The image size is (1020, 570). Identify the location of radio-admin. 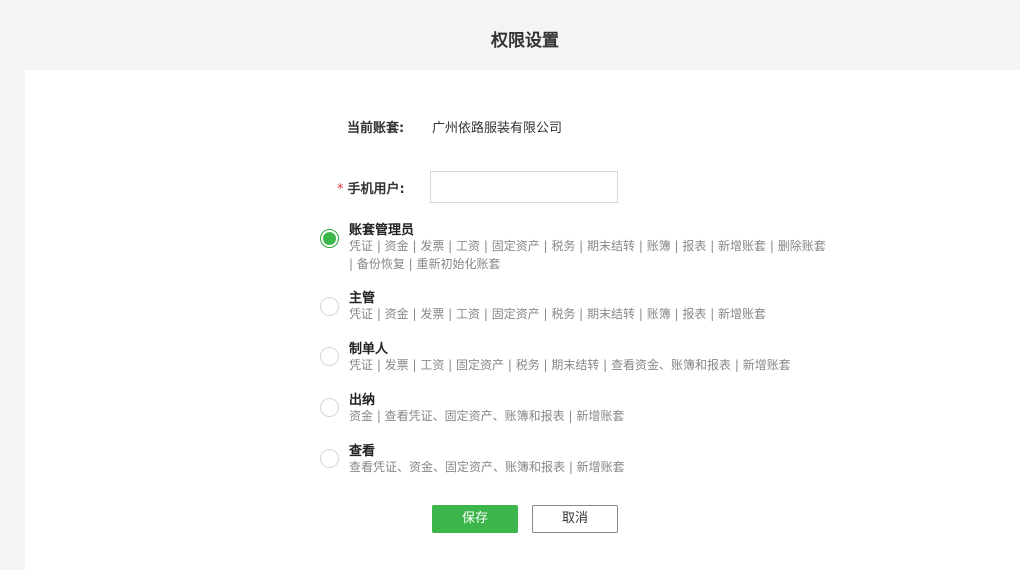
(329, 238).